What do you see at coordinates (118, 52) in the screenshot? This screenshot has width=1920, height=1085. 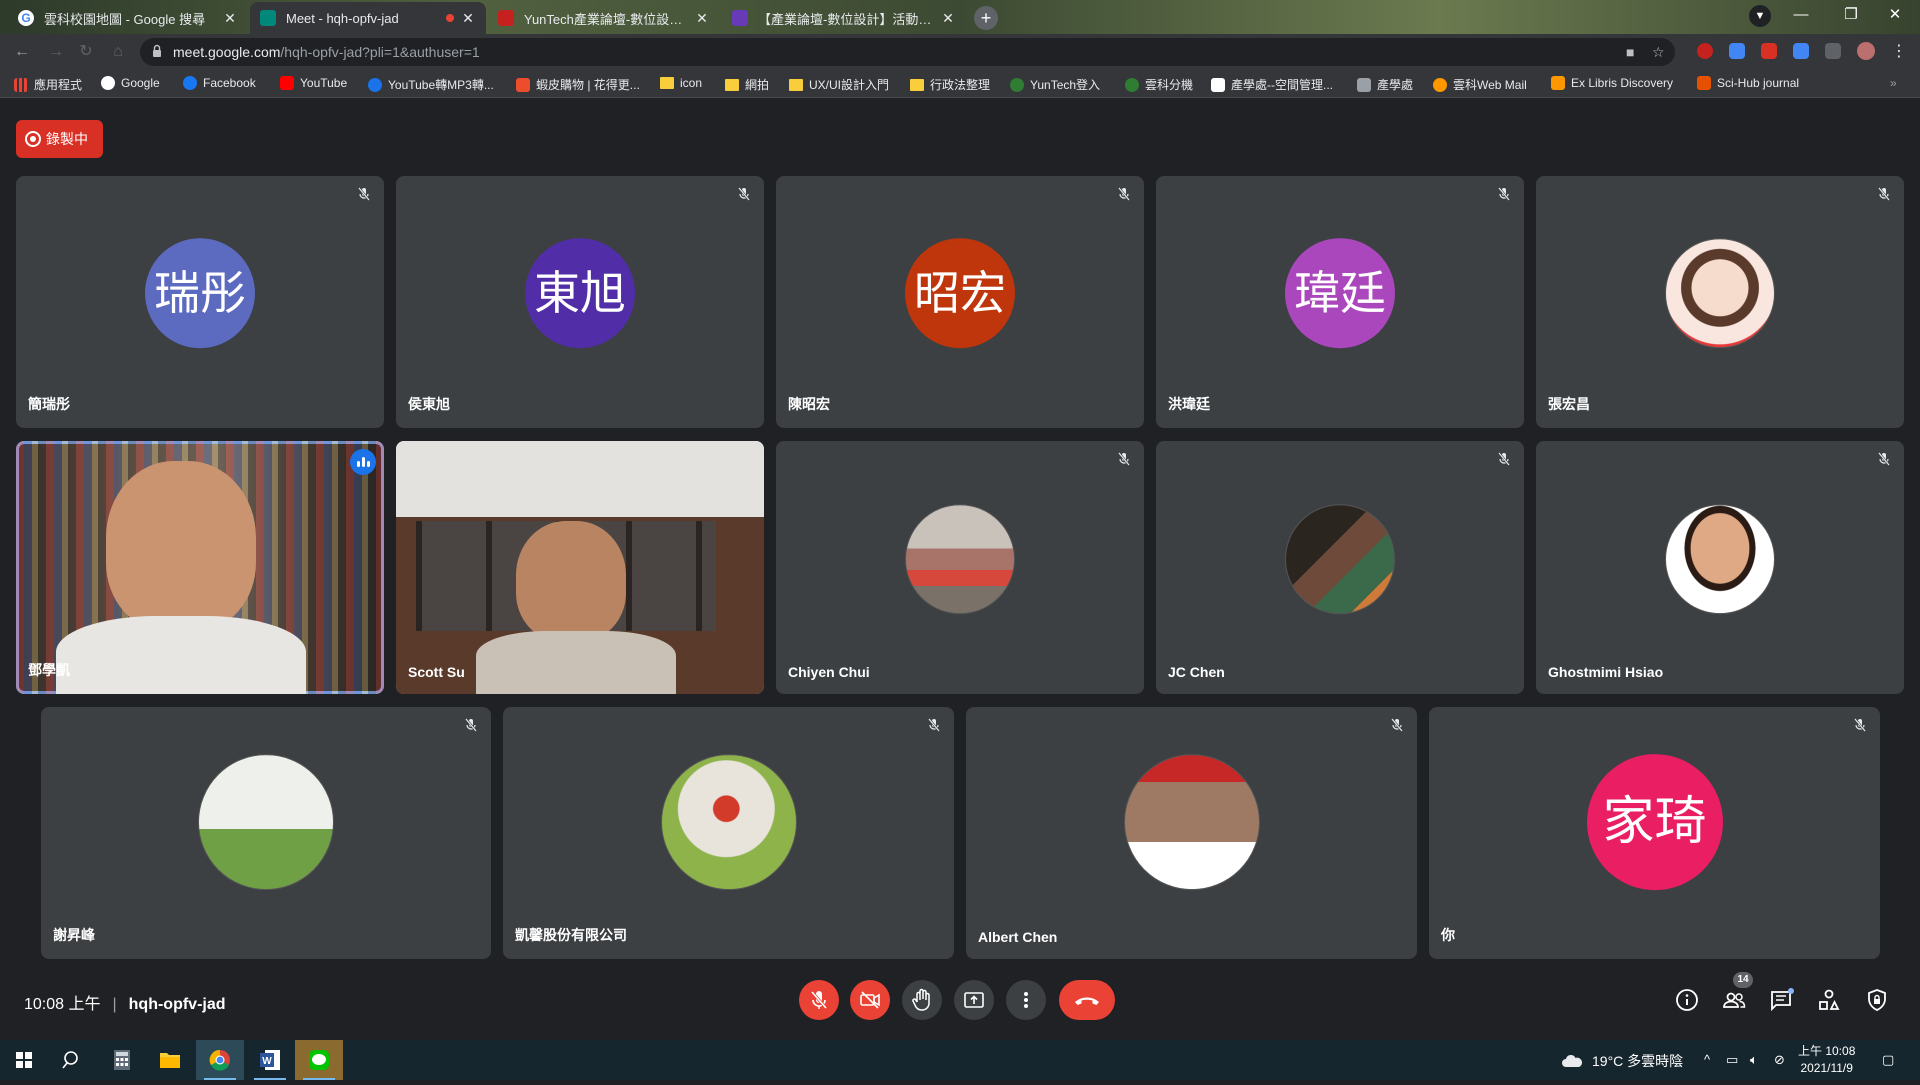 I see `home-icon: ⌂` at bounding box center [118, 52].